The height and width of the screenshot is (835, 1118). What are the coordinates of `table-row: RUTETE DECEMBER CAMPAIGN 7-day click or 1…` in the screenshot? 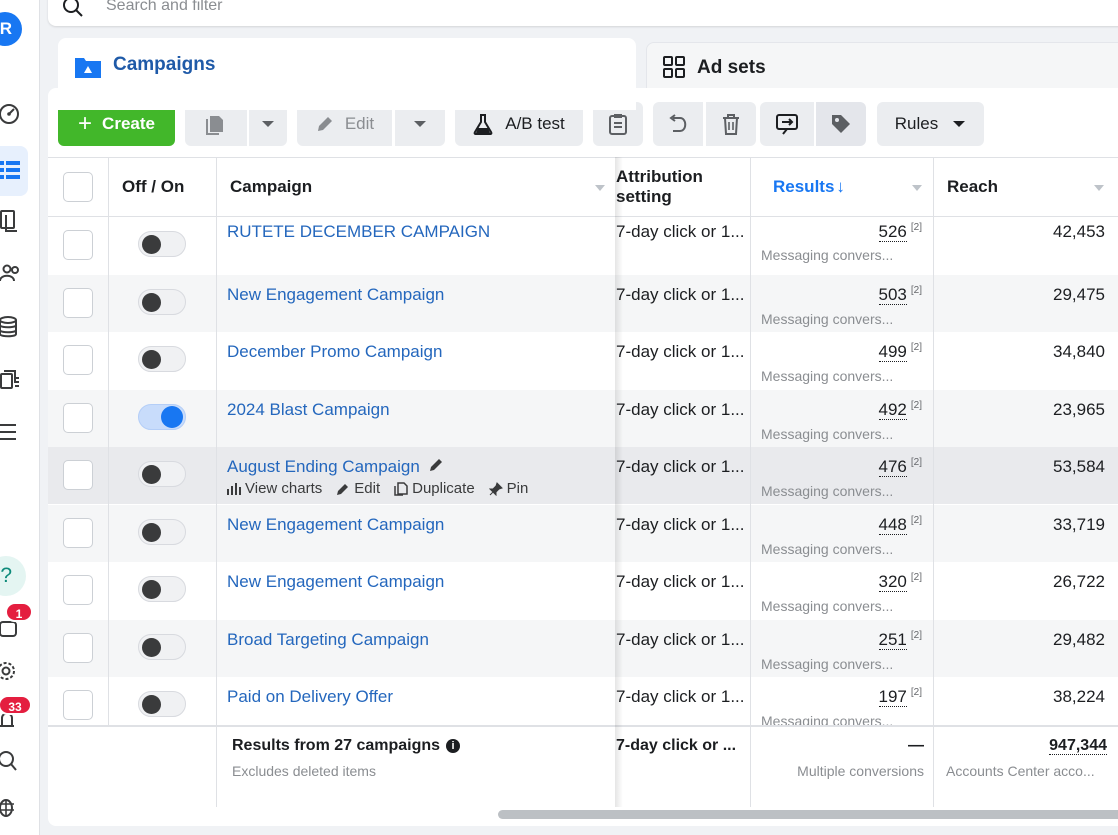 It's located at (583, 245).